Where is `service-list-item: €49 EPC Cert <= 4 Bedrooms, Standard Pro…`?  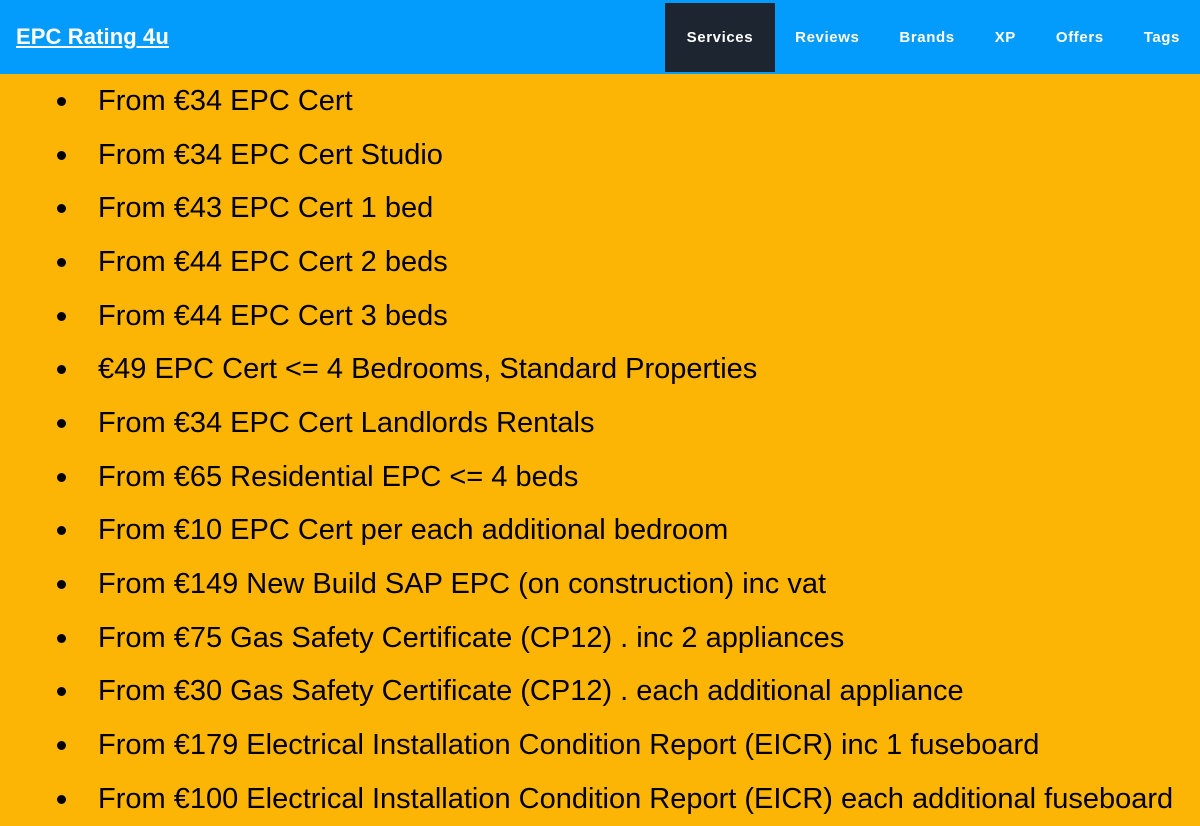 service-list-item: €49 EPC Cert <= 4 Bedrooms, Standard Pro… is located at coordinates (600, 369).